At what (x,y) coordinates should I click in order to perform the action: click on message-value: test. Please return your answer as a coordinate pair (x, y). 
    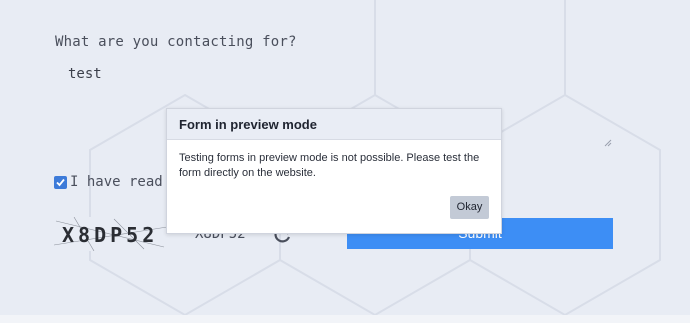
    Looking at the image, I should click on (85, 74).